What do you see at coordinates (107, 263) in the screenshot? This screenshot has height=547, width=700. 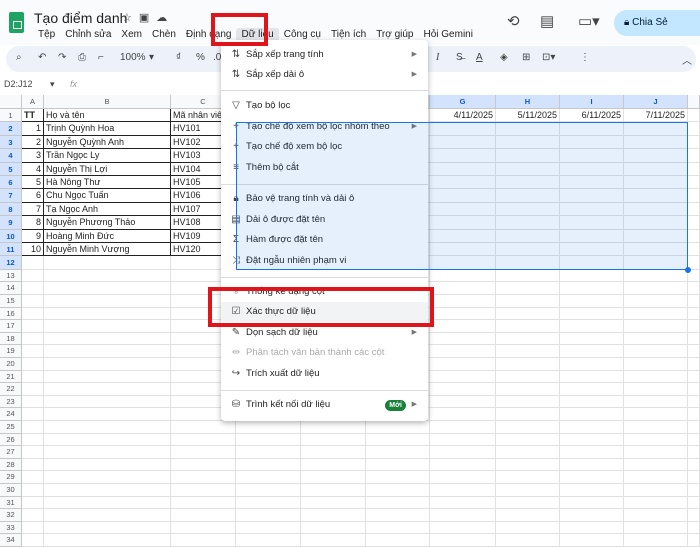 I see `cell-B12` at bounding box center [107, 263].